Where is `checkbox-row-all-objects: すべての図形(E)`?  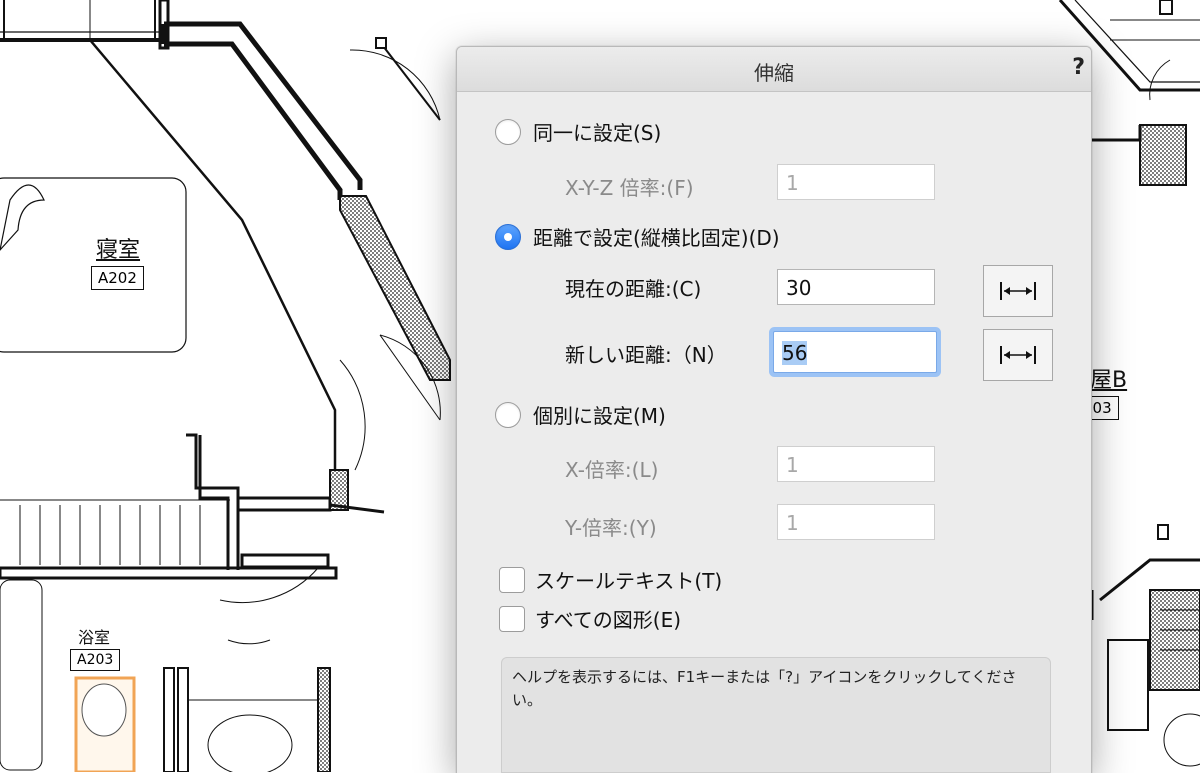 checkbox-row-all-objects: すべての図形(E) is located at coordinates (590, 618).